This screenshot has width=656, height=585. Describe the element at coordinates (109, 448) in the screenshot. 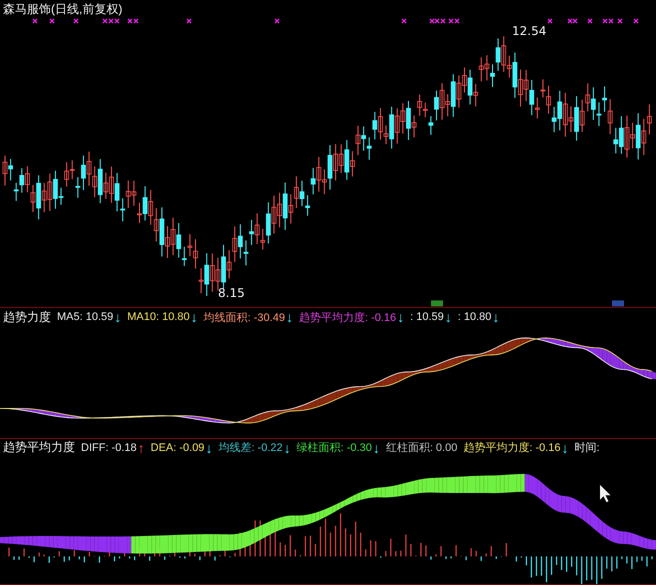

I see `indicator-reading: DIFF: -0.18` at that location.